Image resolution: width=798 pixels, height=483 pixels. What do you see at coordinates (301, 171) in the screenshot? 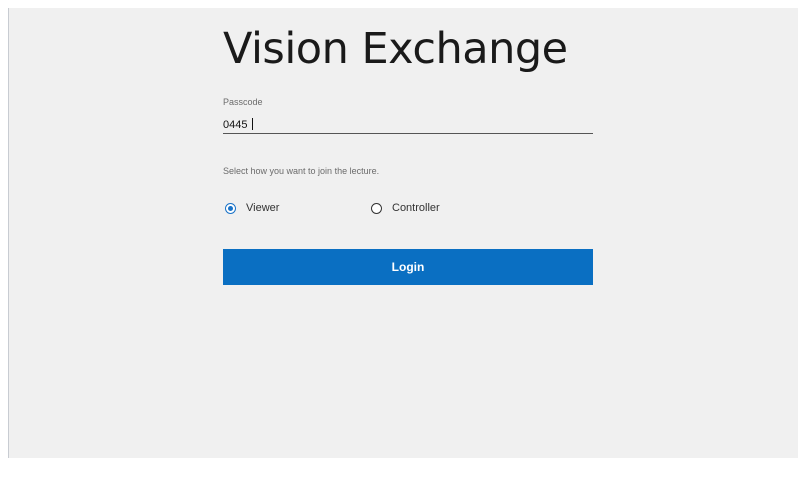
I see `join-instruction: Select how you want to join the lecture.` at bounding box center [301, 171].